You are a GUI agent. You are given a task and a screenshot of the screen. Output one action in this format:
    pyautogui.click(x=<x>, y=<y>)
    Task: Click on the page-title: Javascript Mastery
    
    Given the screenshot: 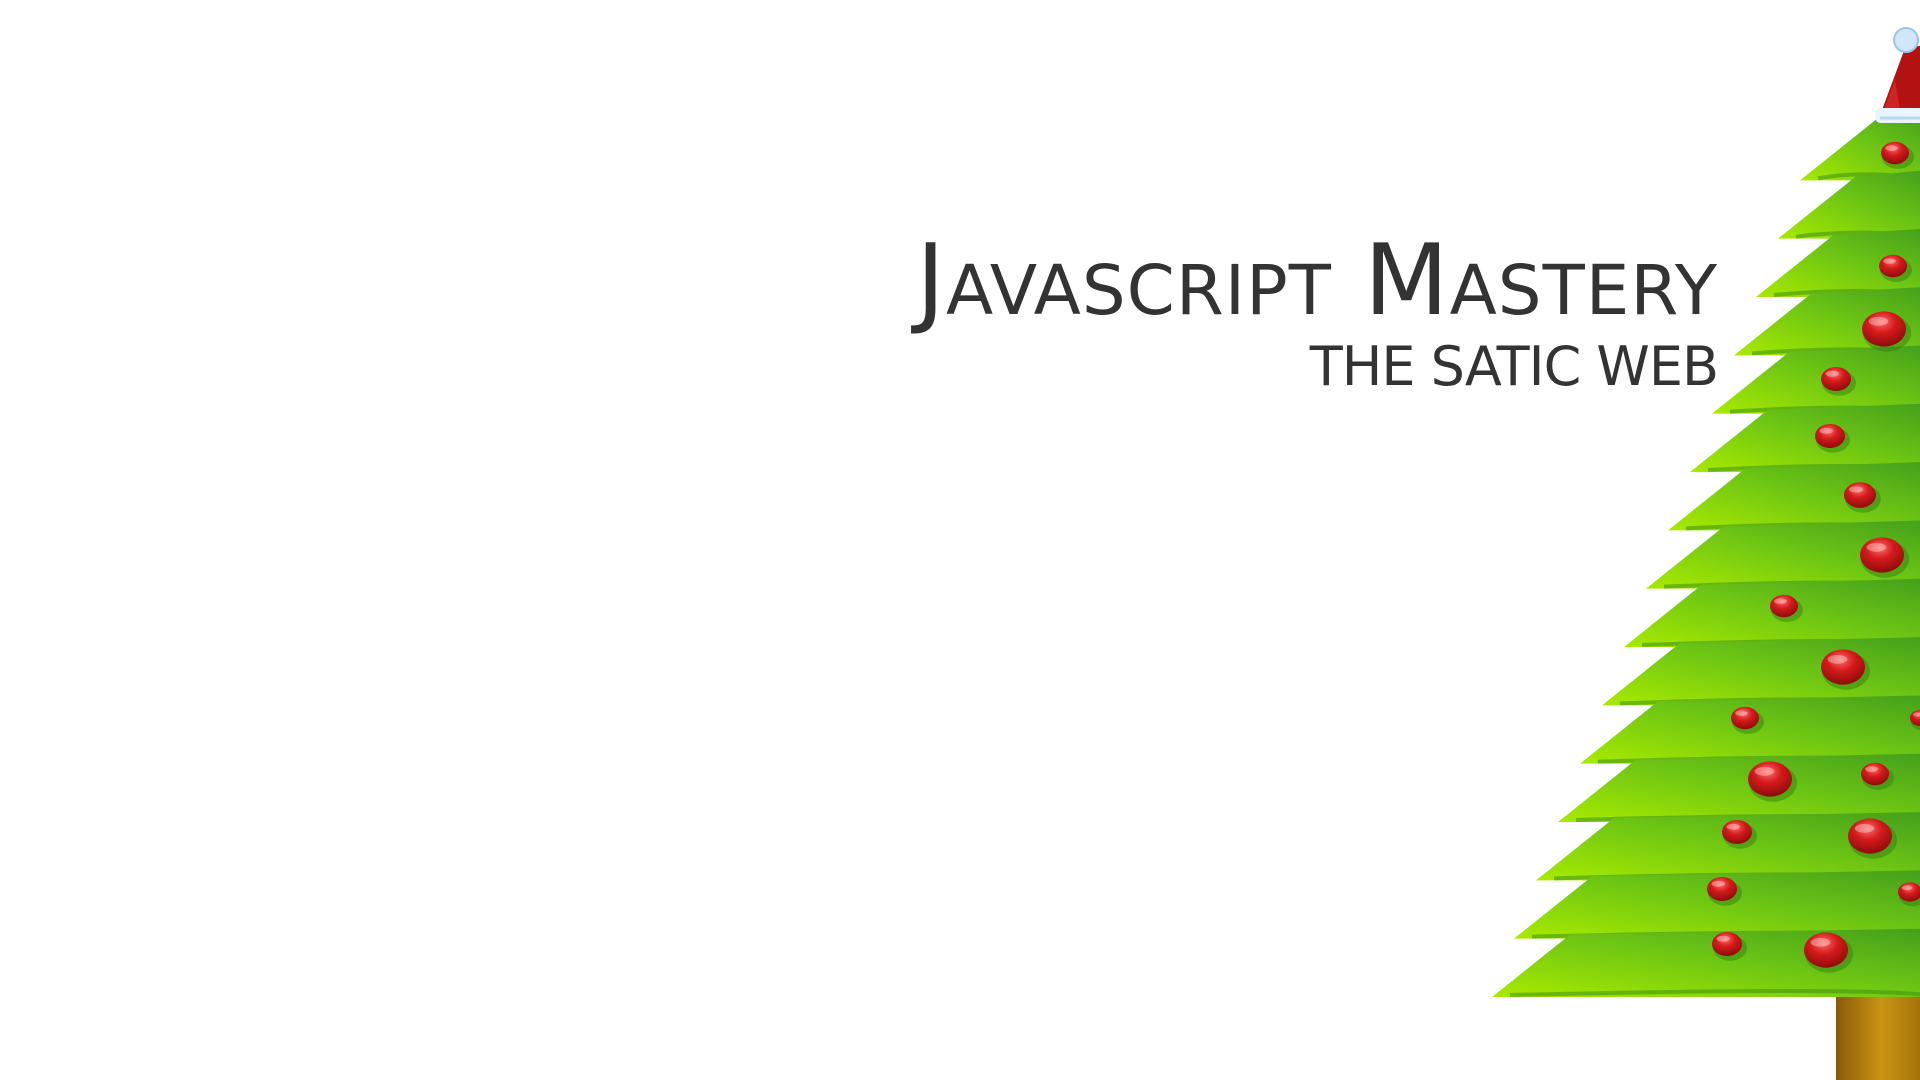 What is the action you would take?
    pyautogui.click(x=1317, y=281)
    